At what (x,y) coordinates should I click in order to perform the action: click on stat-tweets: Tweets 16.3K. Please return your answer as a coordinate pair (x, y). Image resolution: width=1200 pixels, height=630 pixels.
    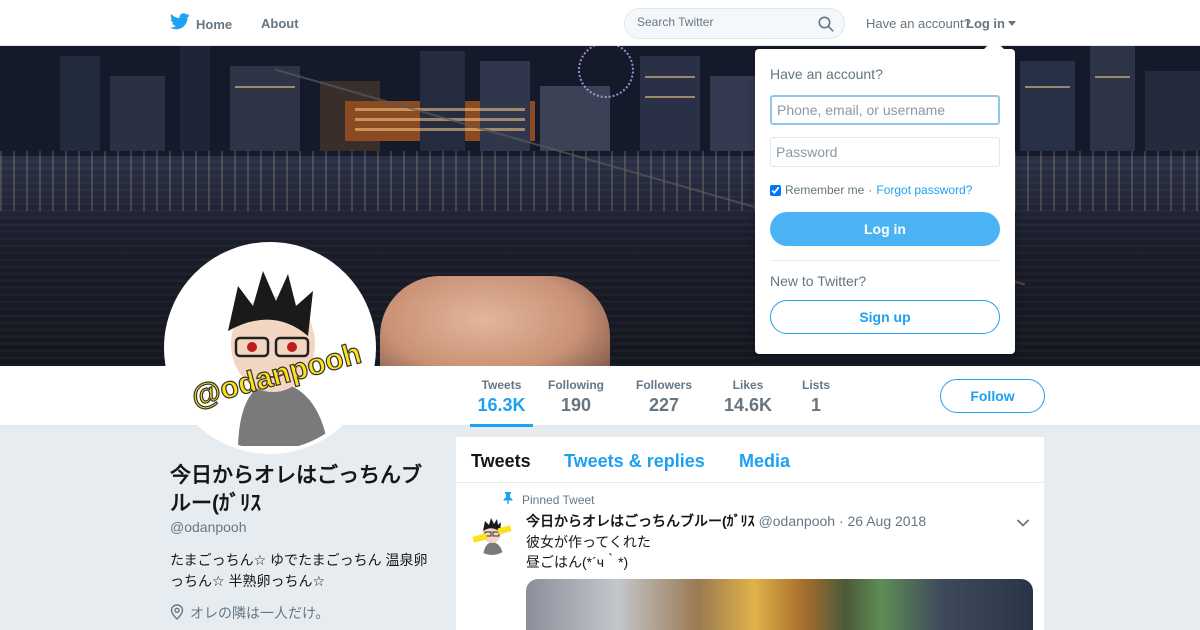
    Looking at the image, I should click on (501, 402).